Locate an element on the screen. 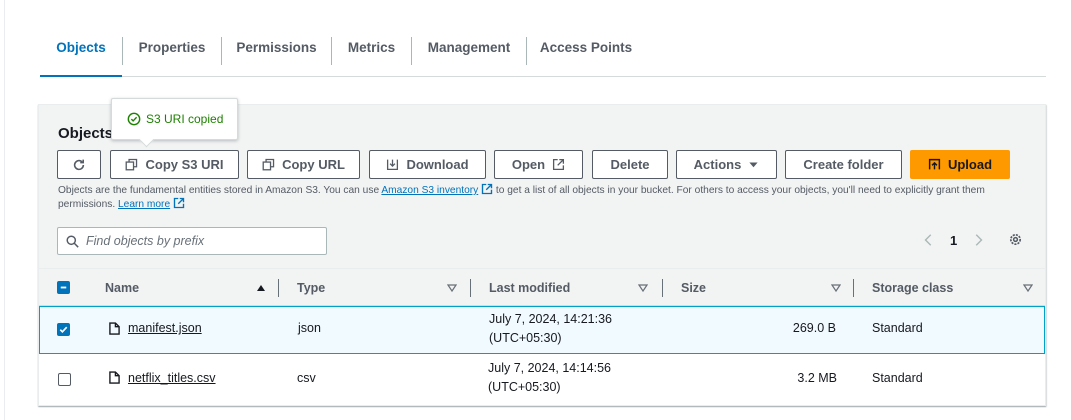 The image size is (1071, 420). popover-text: S3 URI copied is located at coordinates (185, 119).